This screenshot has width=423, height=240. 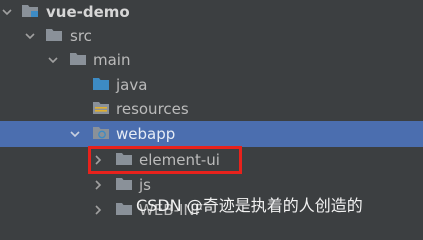 I want to click on tree-item-main: main, so click(x=211, y=60).